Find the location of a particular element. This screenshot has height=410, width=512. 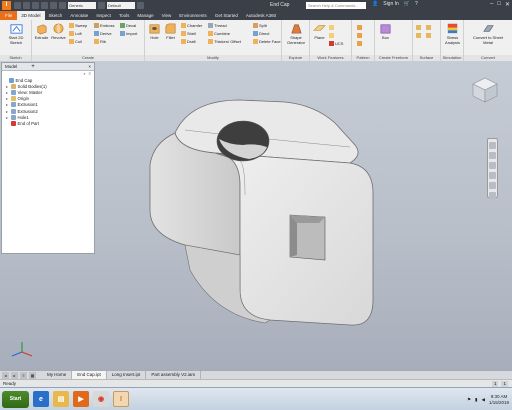

tab-autodesk-a360: Autodesk A360 is located at coordinates (261, 15).